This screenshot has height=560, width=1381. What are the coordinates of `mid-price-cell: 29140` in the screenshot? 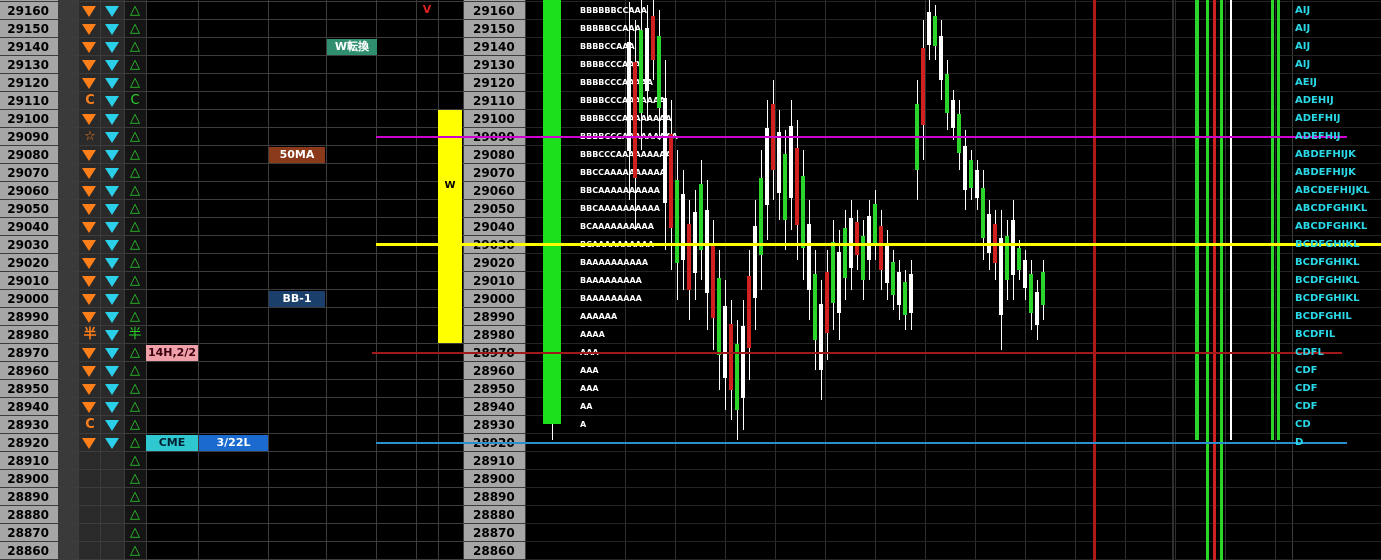 It's located at (492, 47).